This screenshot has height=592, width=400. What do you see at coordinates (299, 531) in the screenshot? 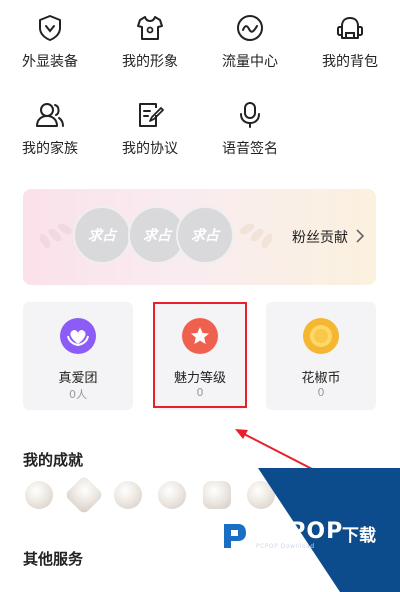
I see `watermark-brand: PCPOP` at bounding box center [299, 531].